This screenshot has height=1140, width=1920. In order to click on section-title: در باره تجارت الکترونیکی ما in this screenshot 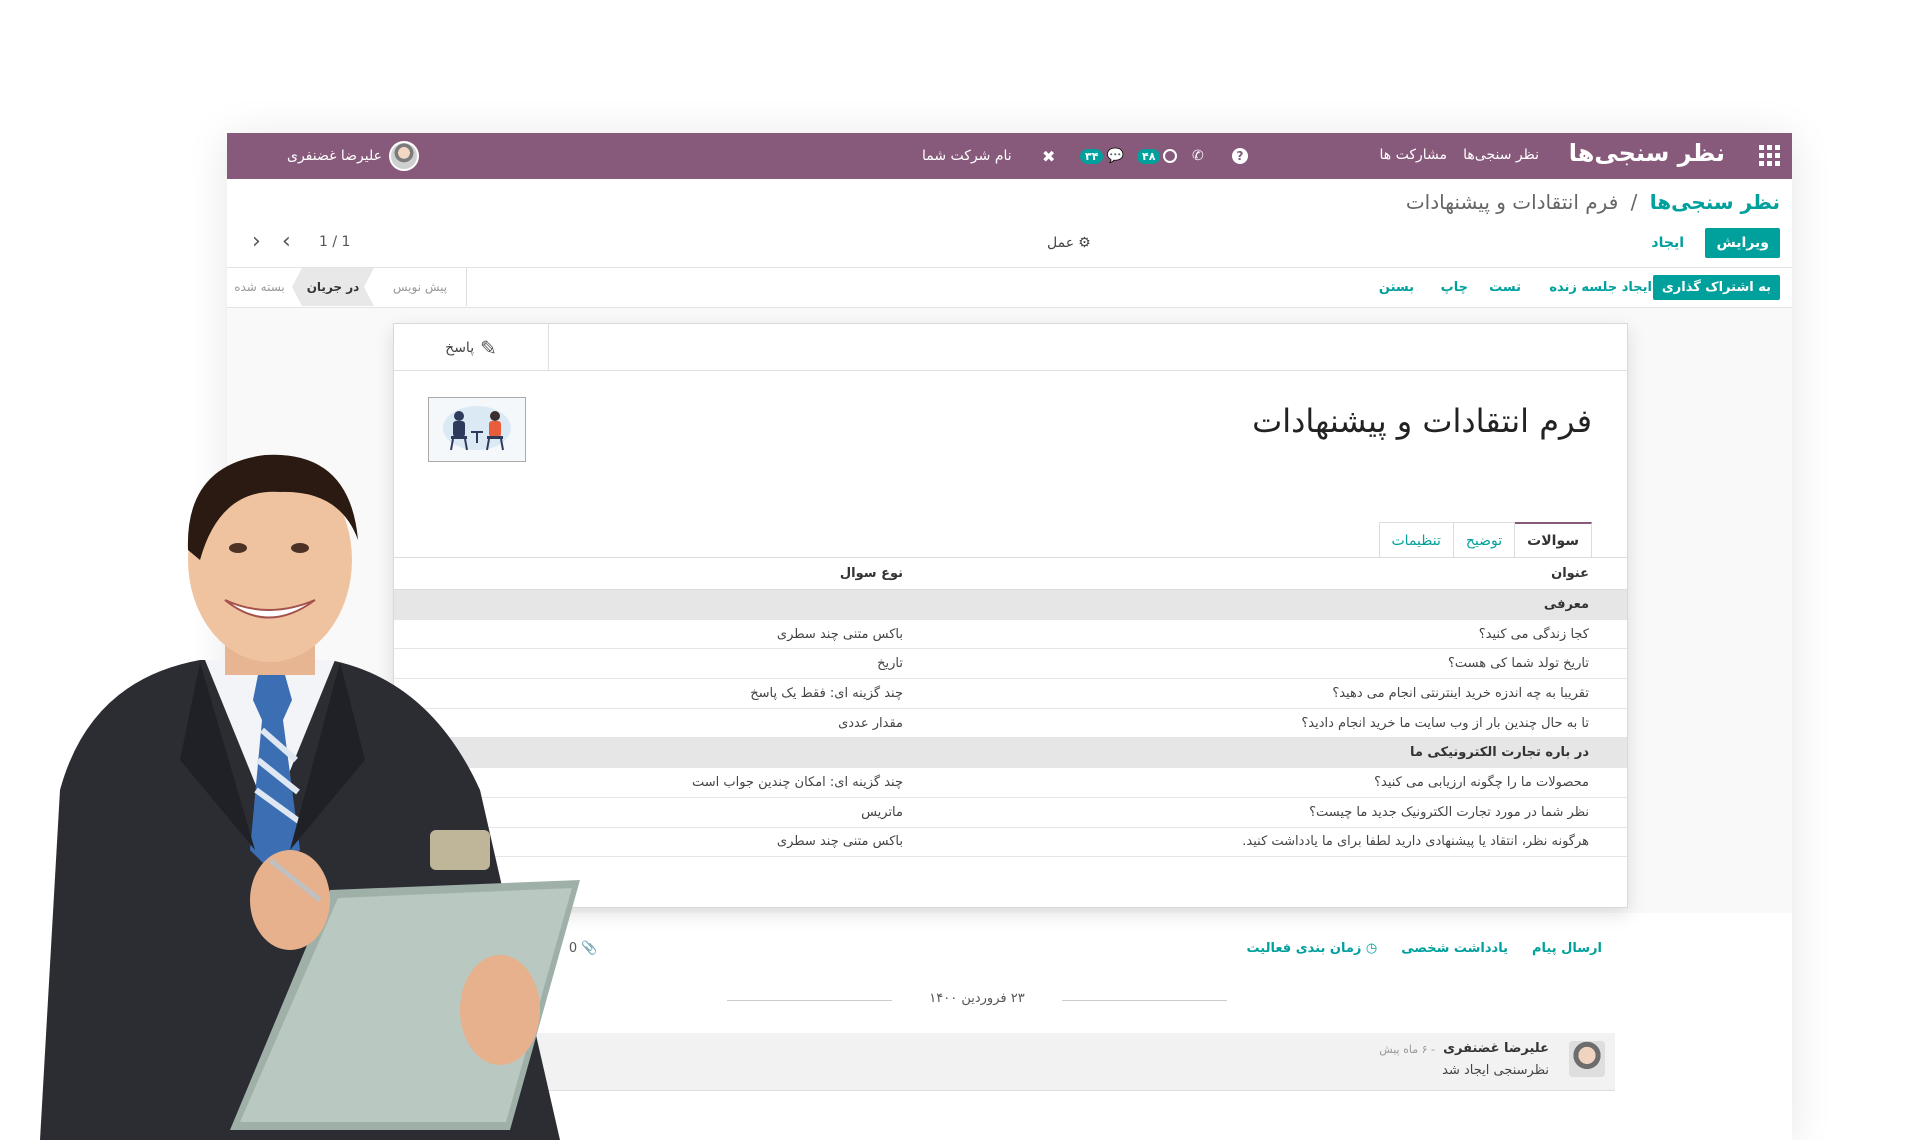, I will do `click(1268, 753)`.